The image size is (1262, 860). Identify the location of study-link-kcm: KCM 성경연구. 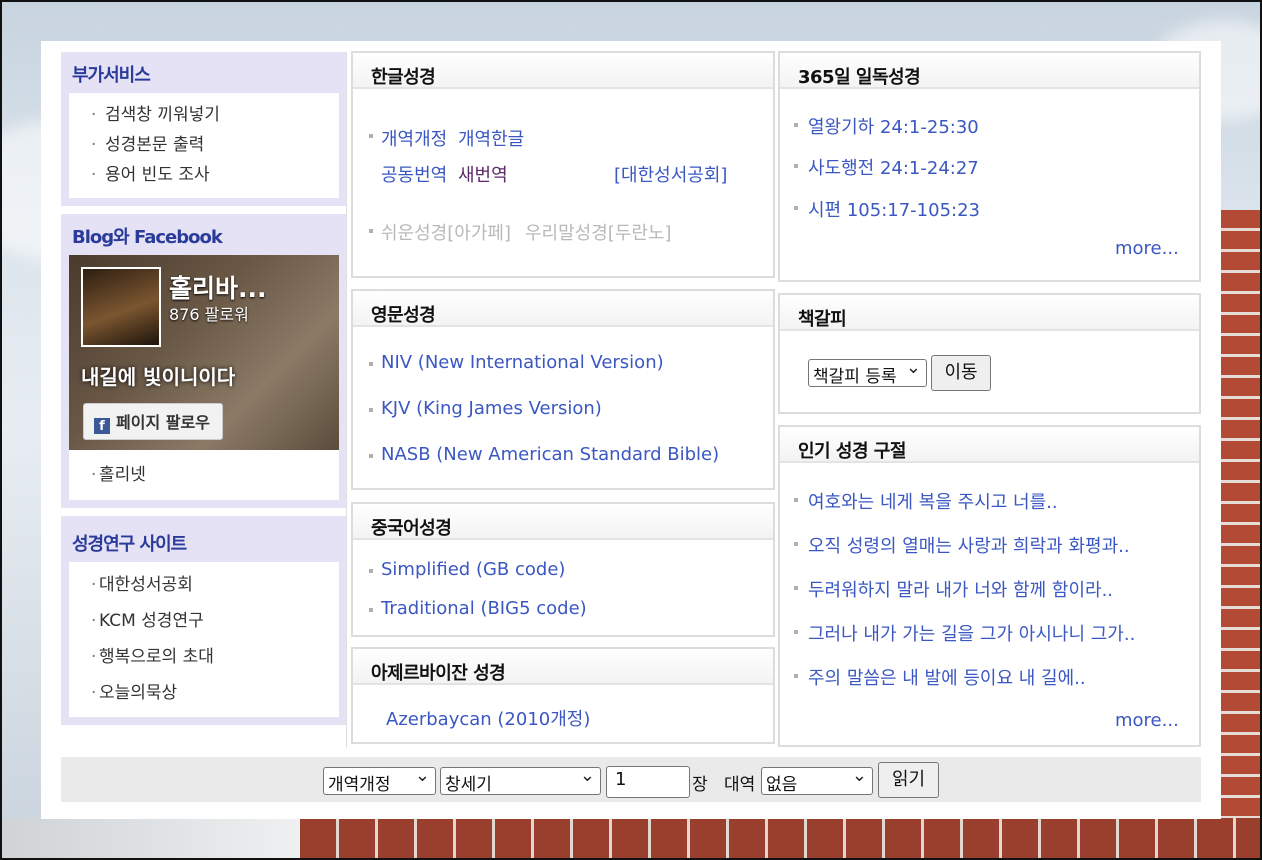
(204, 621).